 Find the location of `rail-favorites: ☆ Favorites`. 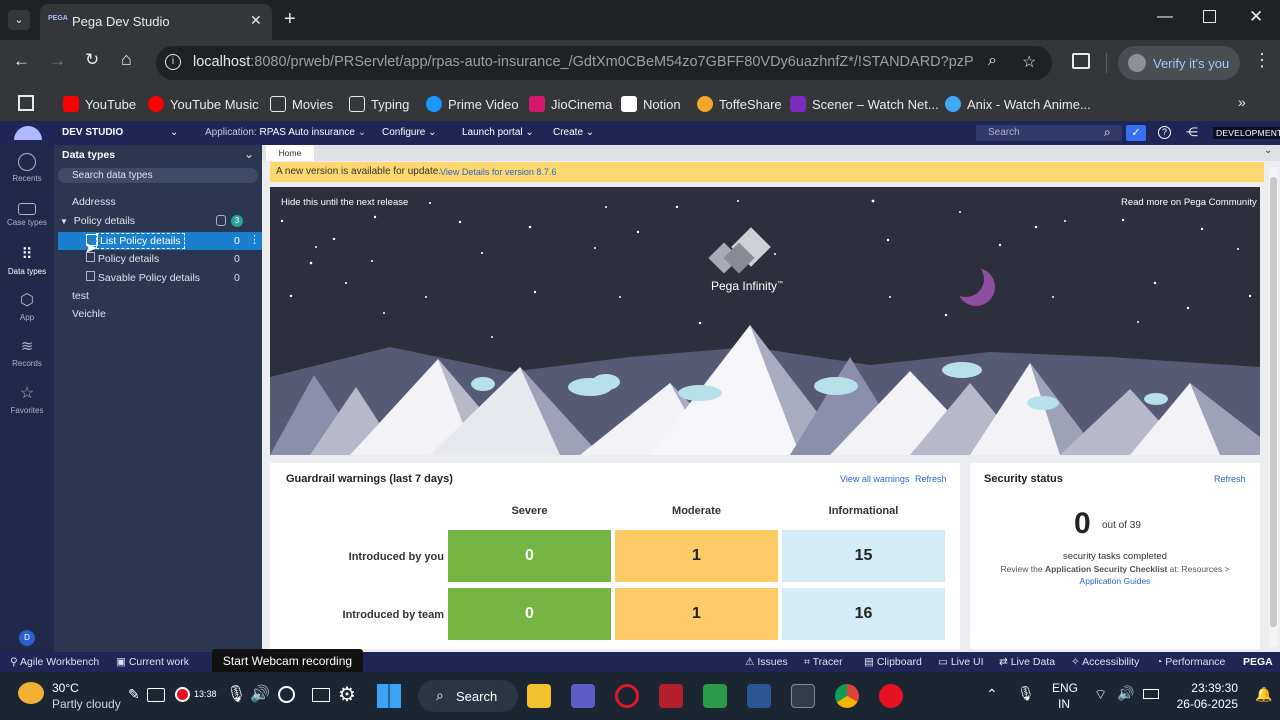

rail-favorites: ☆ Favorites is located at coordinates (27, 400).